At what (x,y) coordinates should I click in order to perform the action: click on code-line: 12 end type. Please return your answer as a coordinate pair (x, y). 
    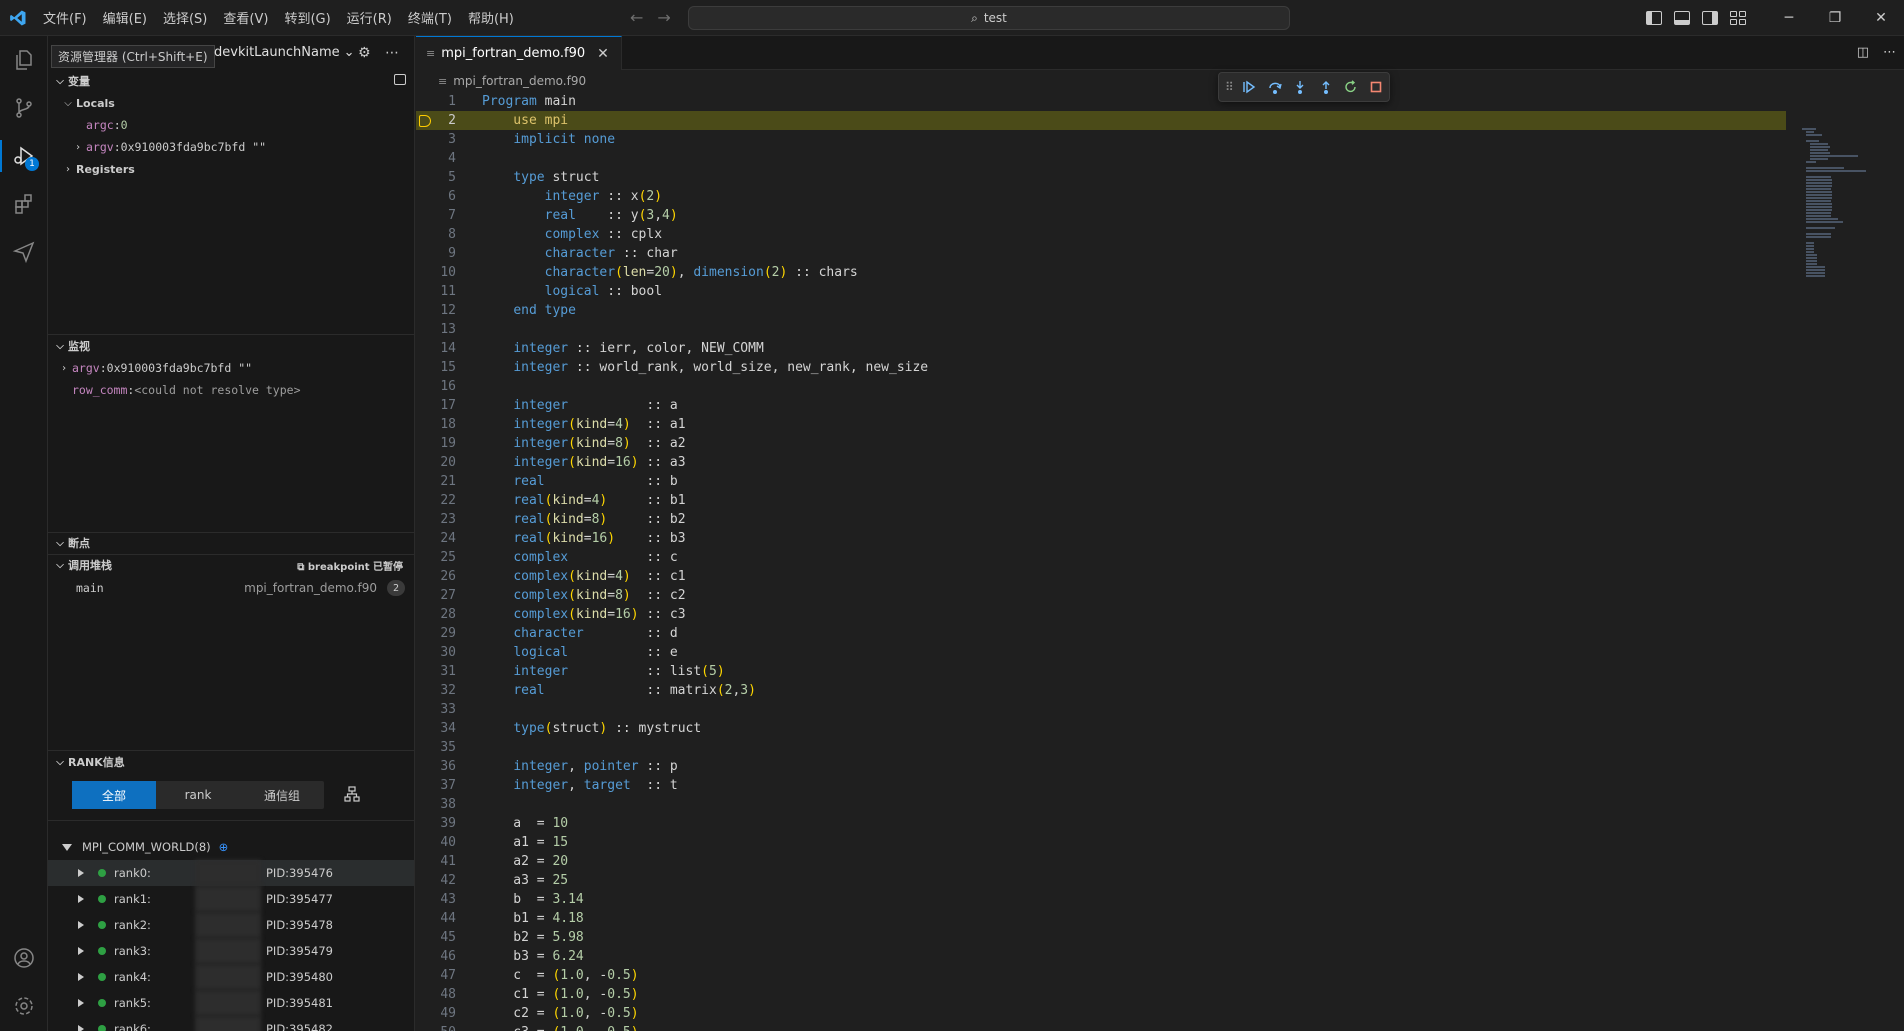
    Looking at the image, I should click on (1101, 310).